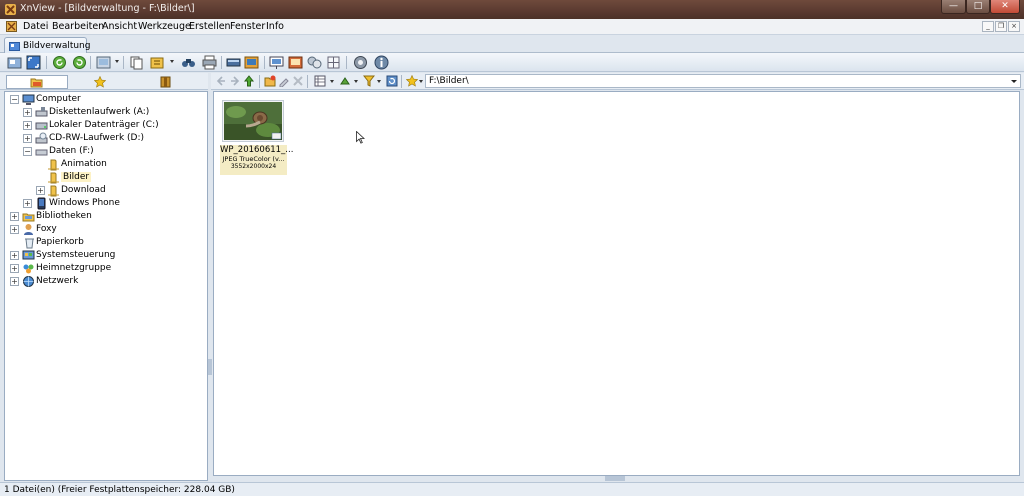 This screenshot has width=1024, height=496. I want to click on view-mode-dropdown-arrow, so click(332, 81).